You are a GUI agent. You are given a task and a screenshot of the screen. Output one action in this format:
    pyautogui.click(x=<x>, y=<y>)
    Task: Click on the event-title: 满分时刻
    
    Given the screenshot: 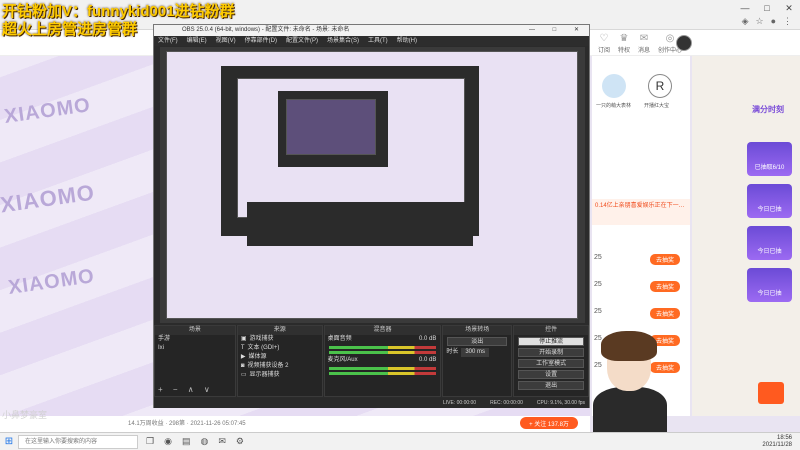 What is the action you would take?
    pyautogui.click(x=768, y=109)
    